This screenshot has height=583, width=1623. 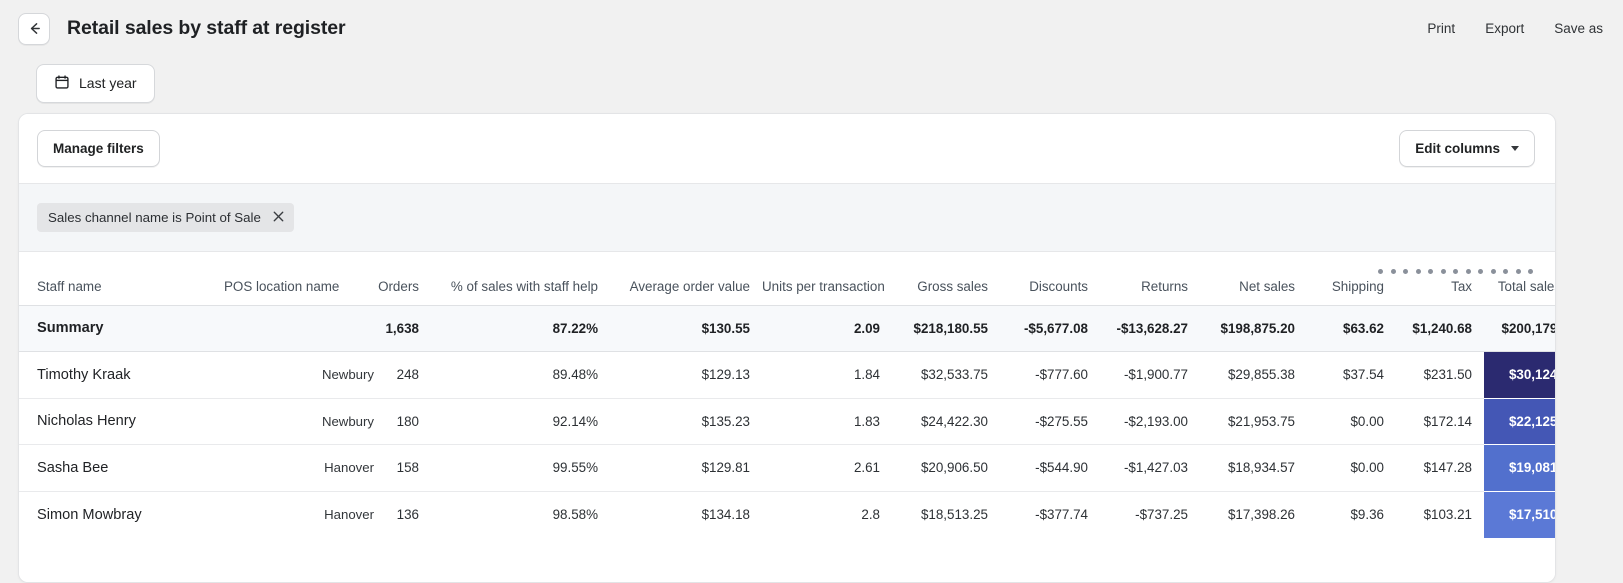 I want to click on cell-discounts: -$377.74, so click(x=1050, y=514).